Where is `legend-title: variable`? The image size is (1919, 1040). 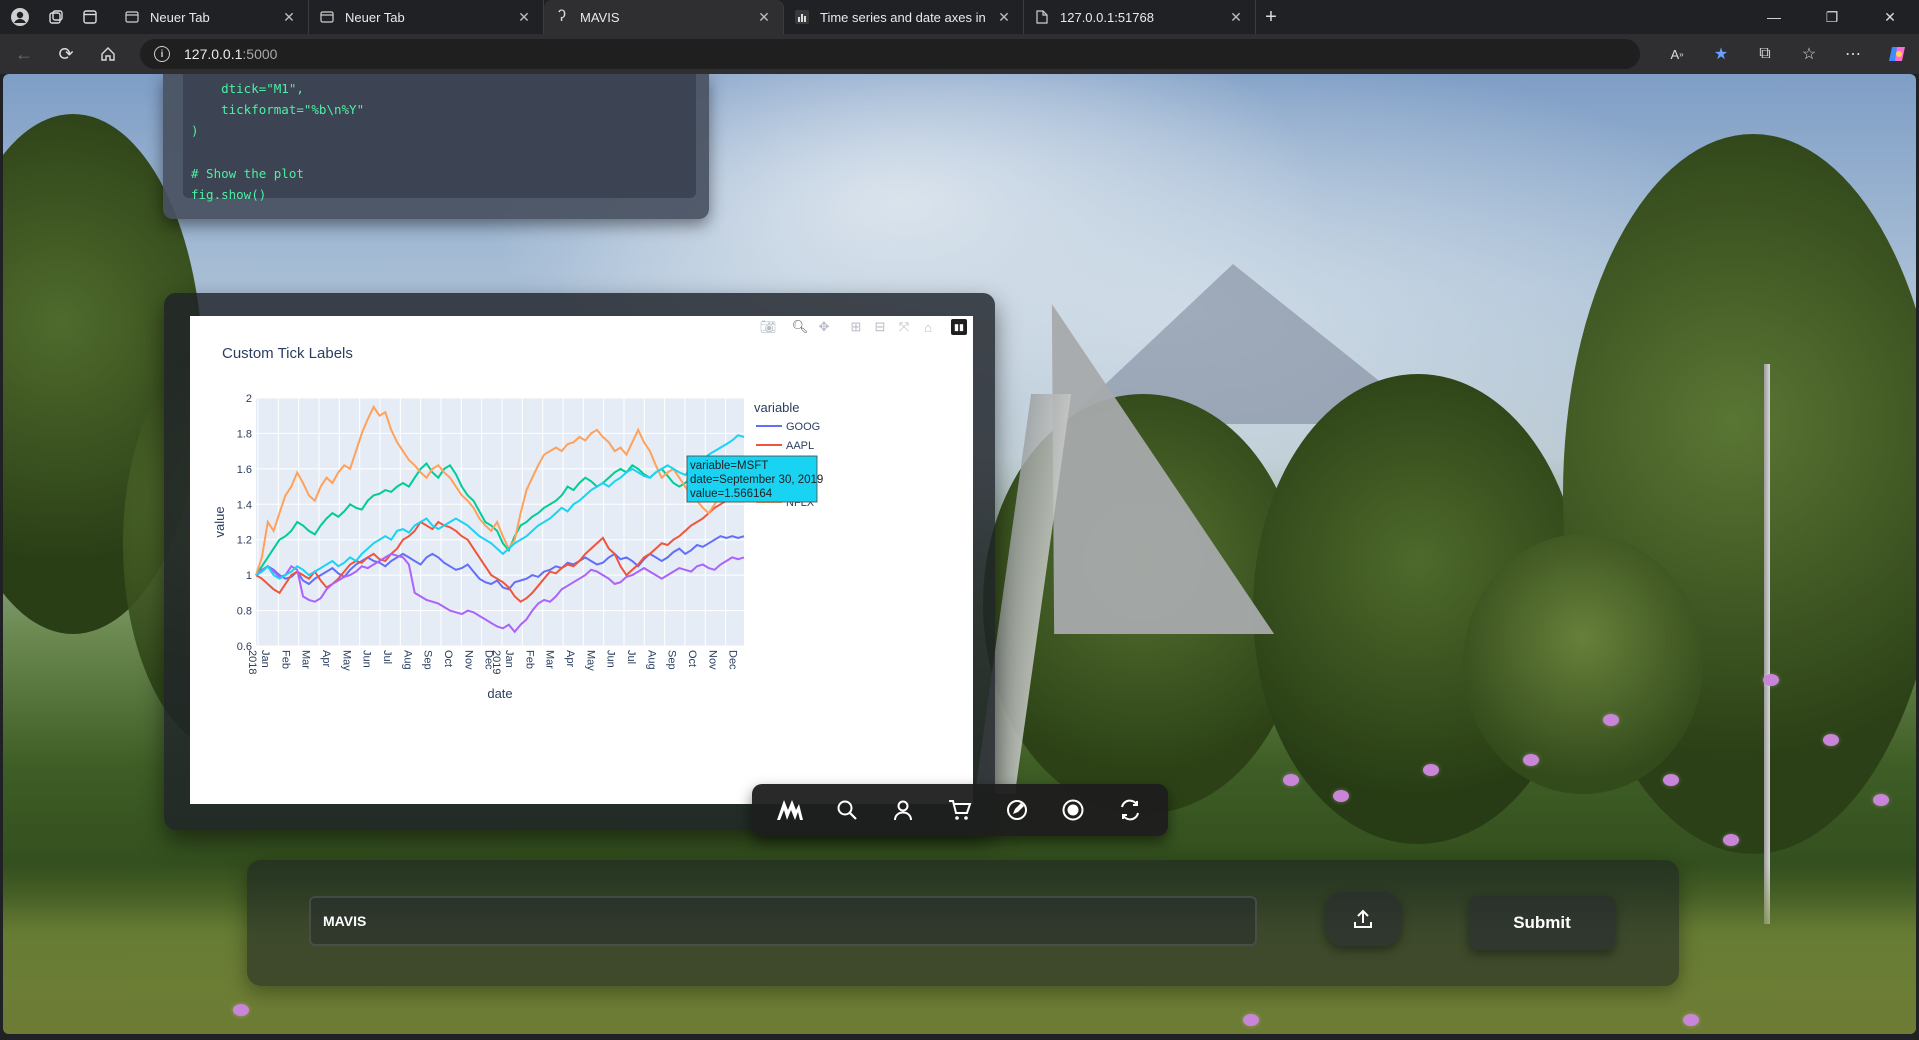
legend-title: variable is located at coordinates (777, 407).